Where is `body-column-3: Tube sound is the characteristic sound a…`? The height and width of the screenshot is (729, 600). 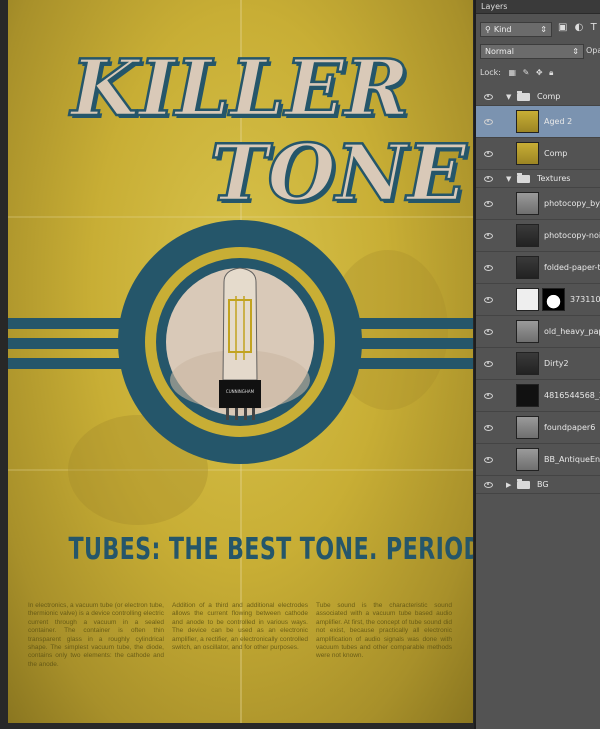 body-column-3: Tube sound is the characteristic sound a… is located at coordinates (384, 631).